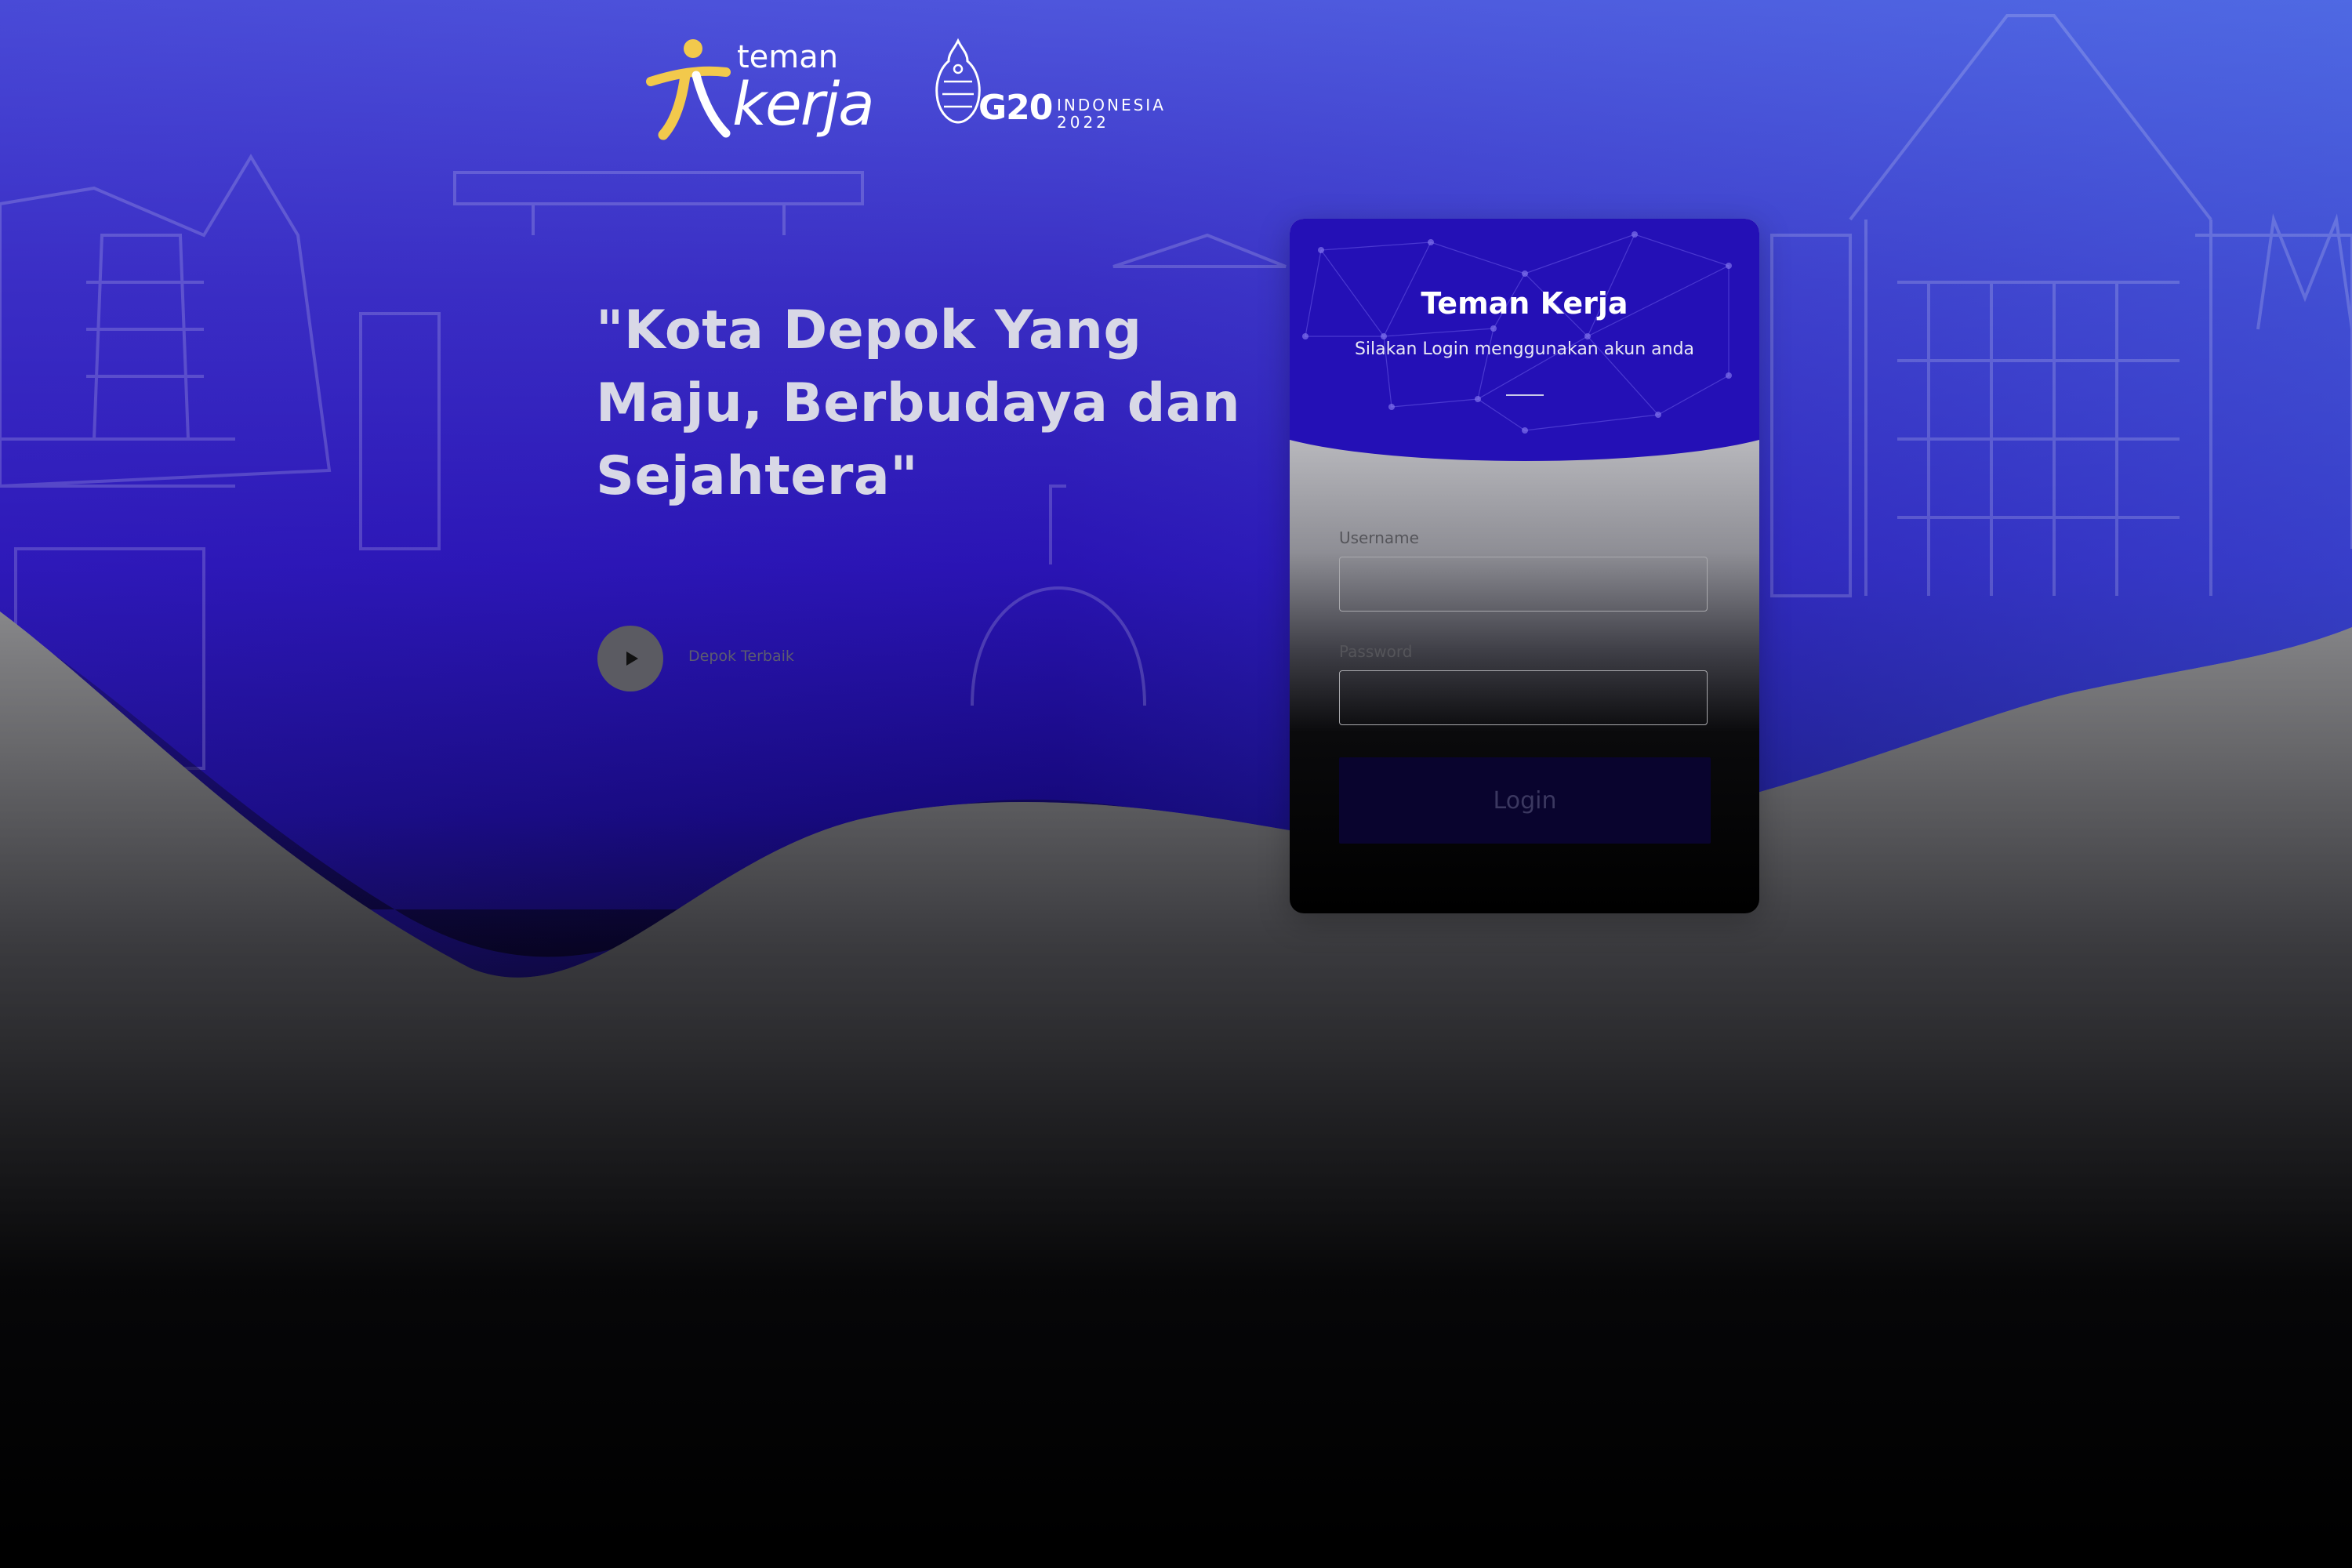 This screenshot has width=2352, height=1568. Describe the element at coordinates (803, 104) in the screenshot. I see `logo-text-kerja: kerja` at that location.